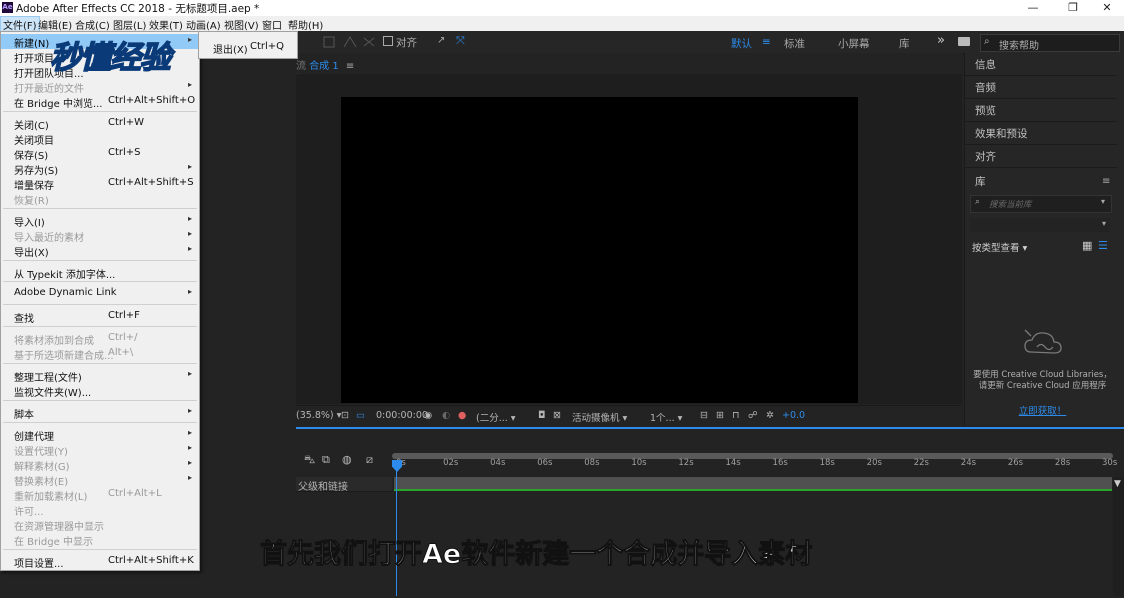 The height and width of the screenshot is (598, 1124). What do you see at coordinates (305, 24) in the screenshot?
I see `menu-help: 帮助(H)` at bounding box center [305, 24].